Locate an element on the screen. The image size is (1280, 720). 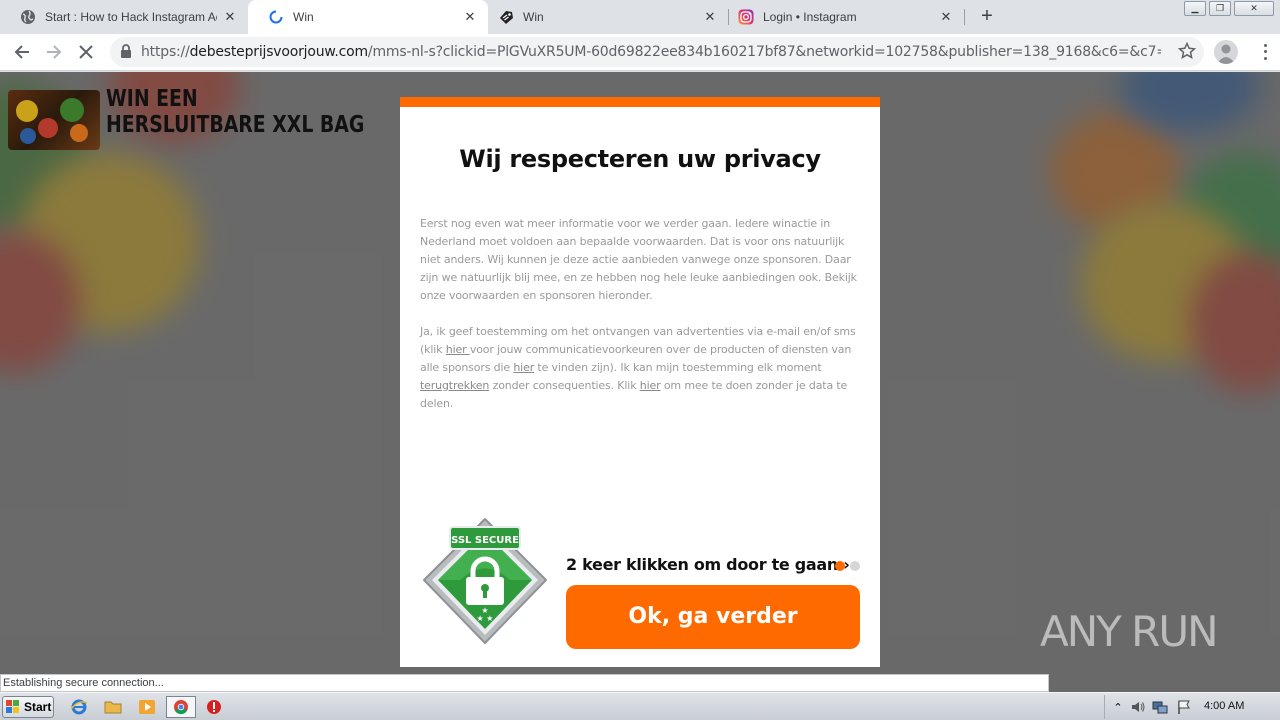
tab-separator is located at coordinates (964, 17).